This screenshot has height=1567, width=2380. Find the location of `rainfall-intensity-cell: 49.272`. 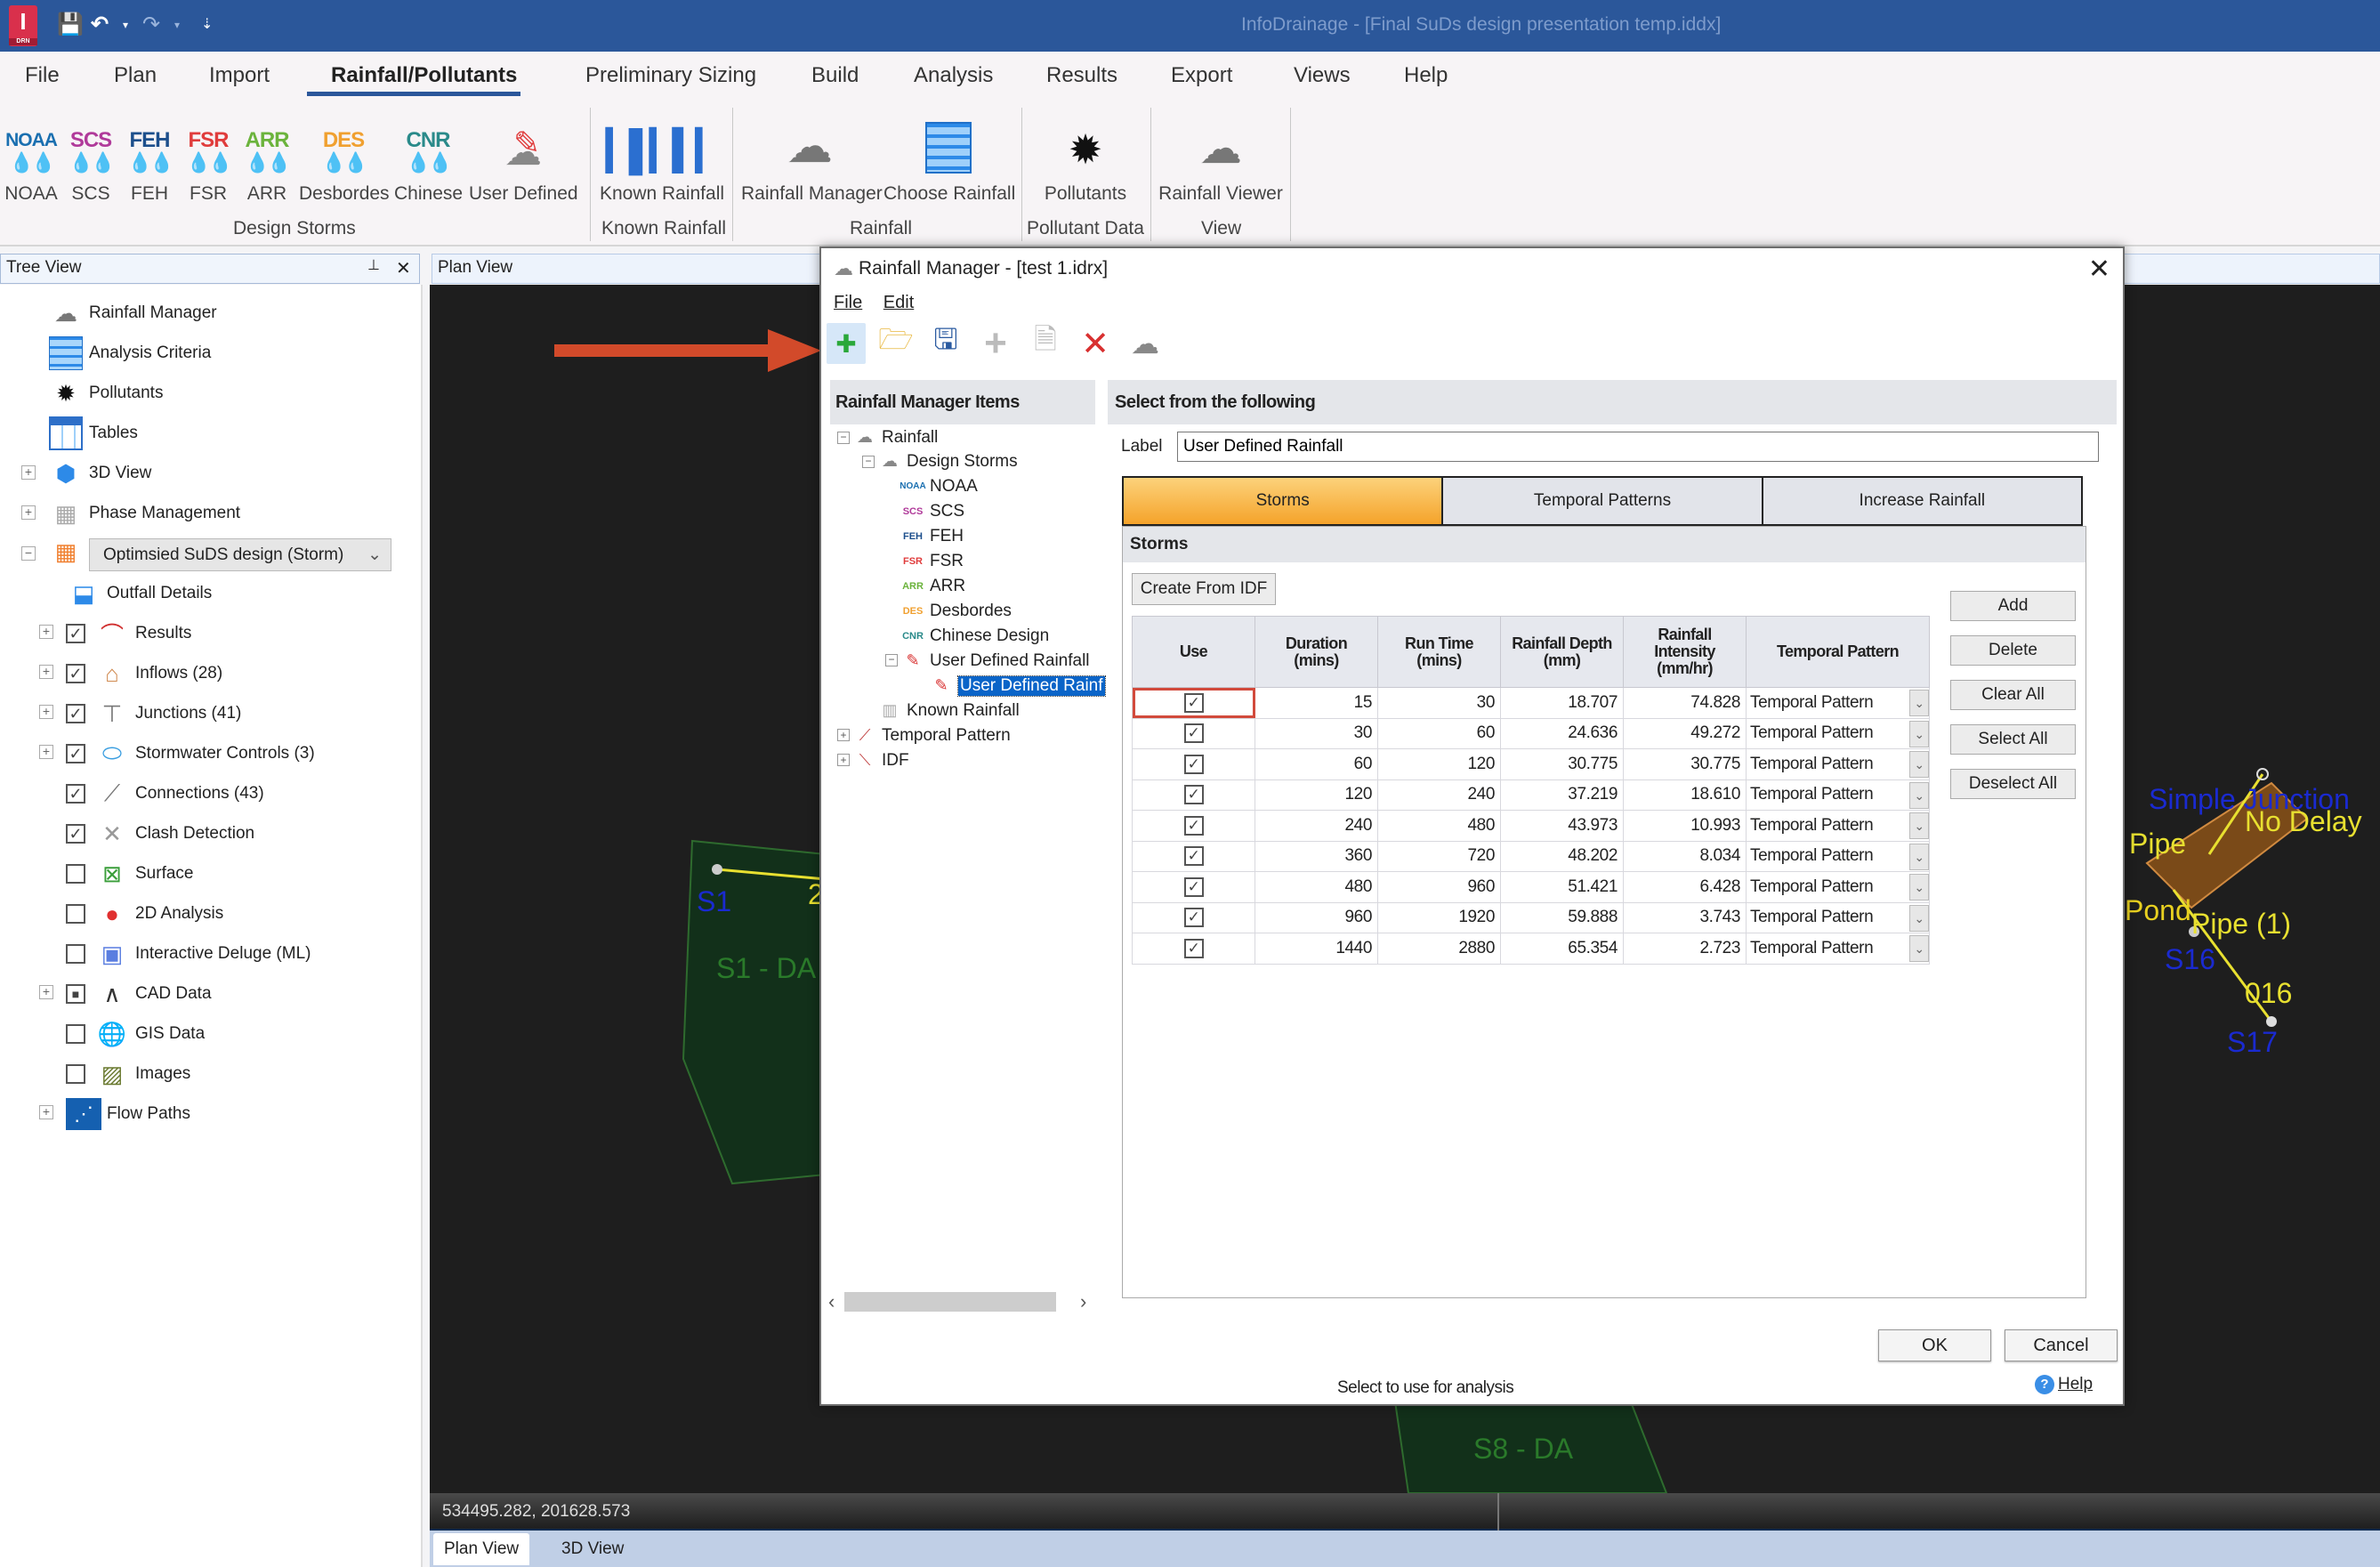

rainfall-intensity-cell: 49.272 is located at coordinates (1685, 733).